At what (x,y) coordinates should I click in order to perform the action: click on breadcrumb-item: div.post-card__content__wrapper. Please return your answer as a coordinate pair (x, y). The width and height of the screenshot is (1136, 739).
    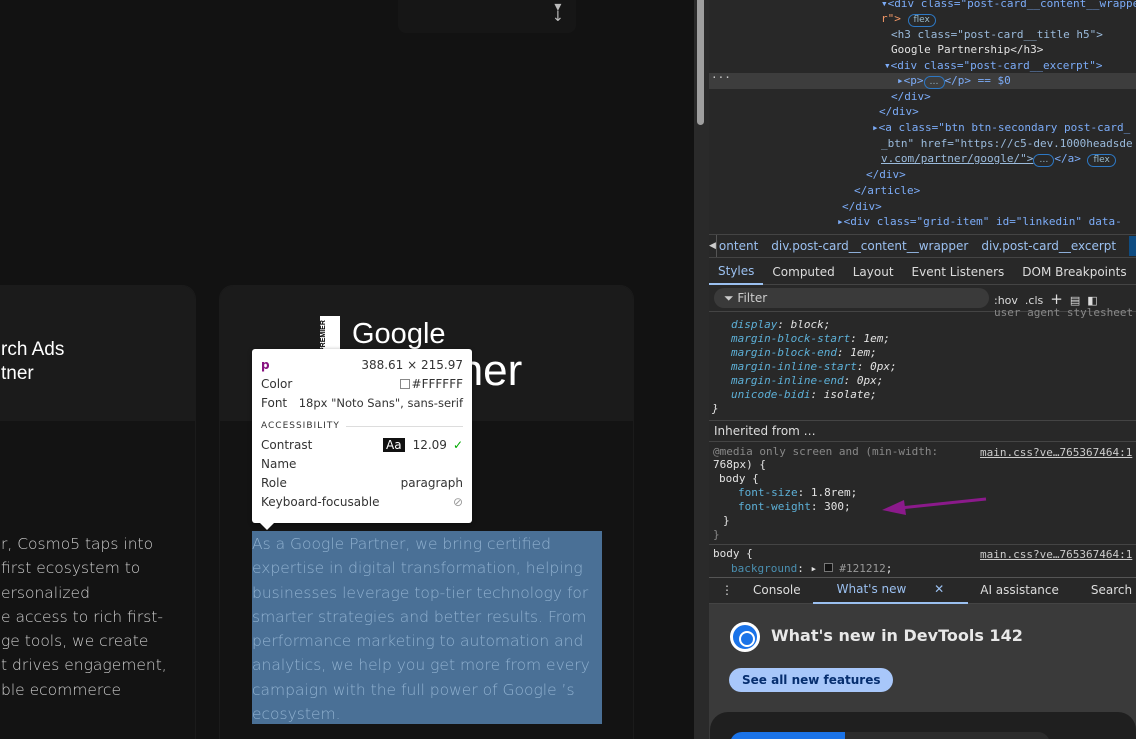
    Looking at the image, I should click on (869, 246).